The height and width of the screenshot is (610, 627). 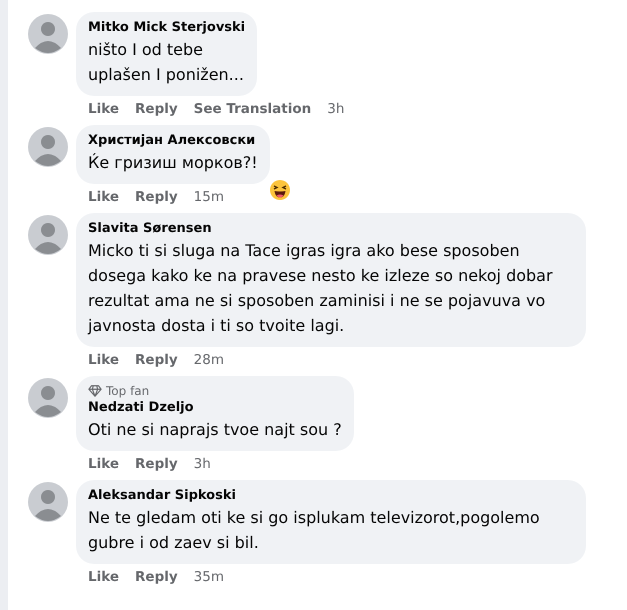 What do you see at coordinates (280, 190) in the screenshot?
I see `laughing-emoji-icon` at bounding box center [280, 190].